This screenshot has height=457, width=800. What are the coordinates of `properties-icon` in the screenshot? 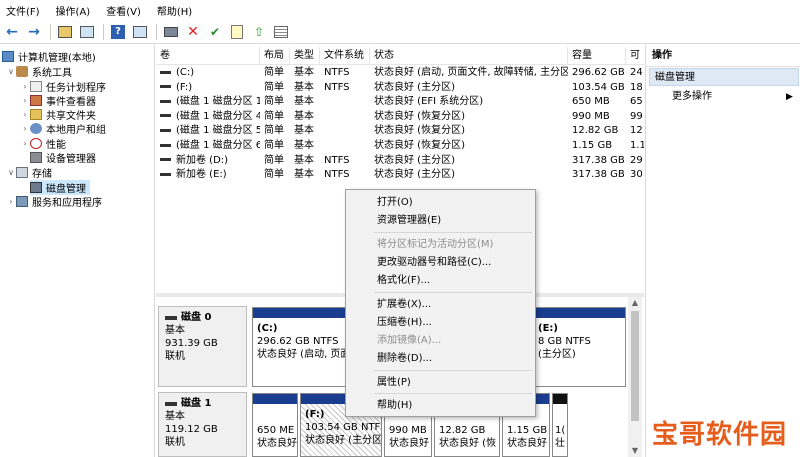 It's located at (140, 32).